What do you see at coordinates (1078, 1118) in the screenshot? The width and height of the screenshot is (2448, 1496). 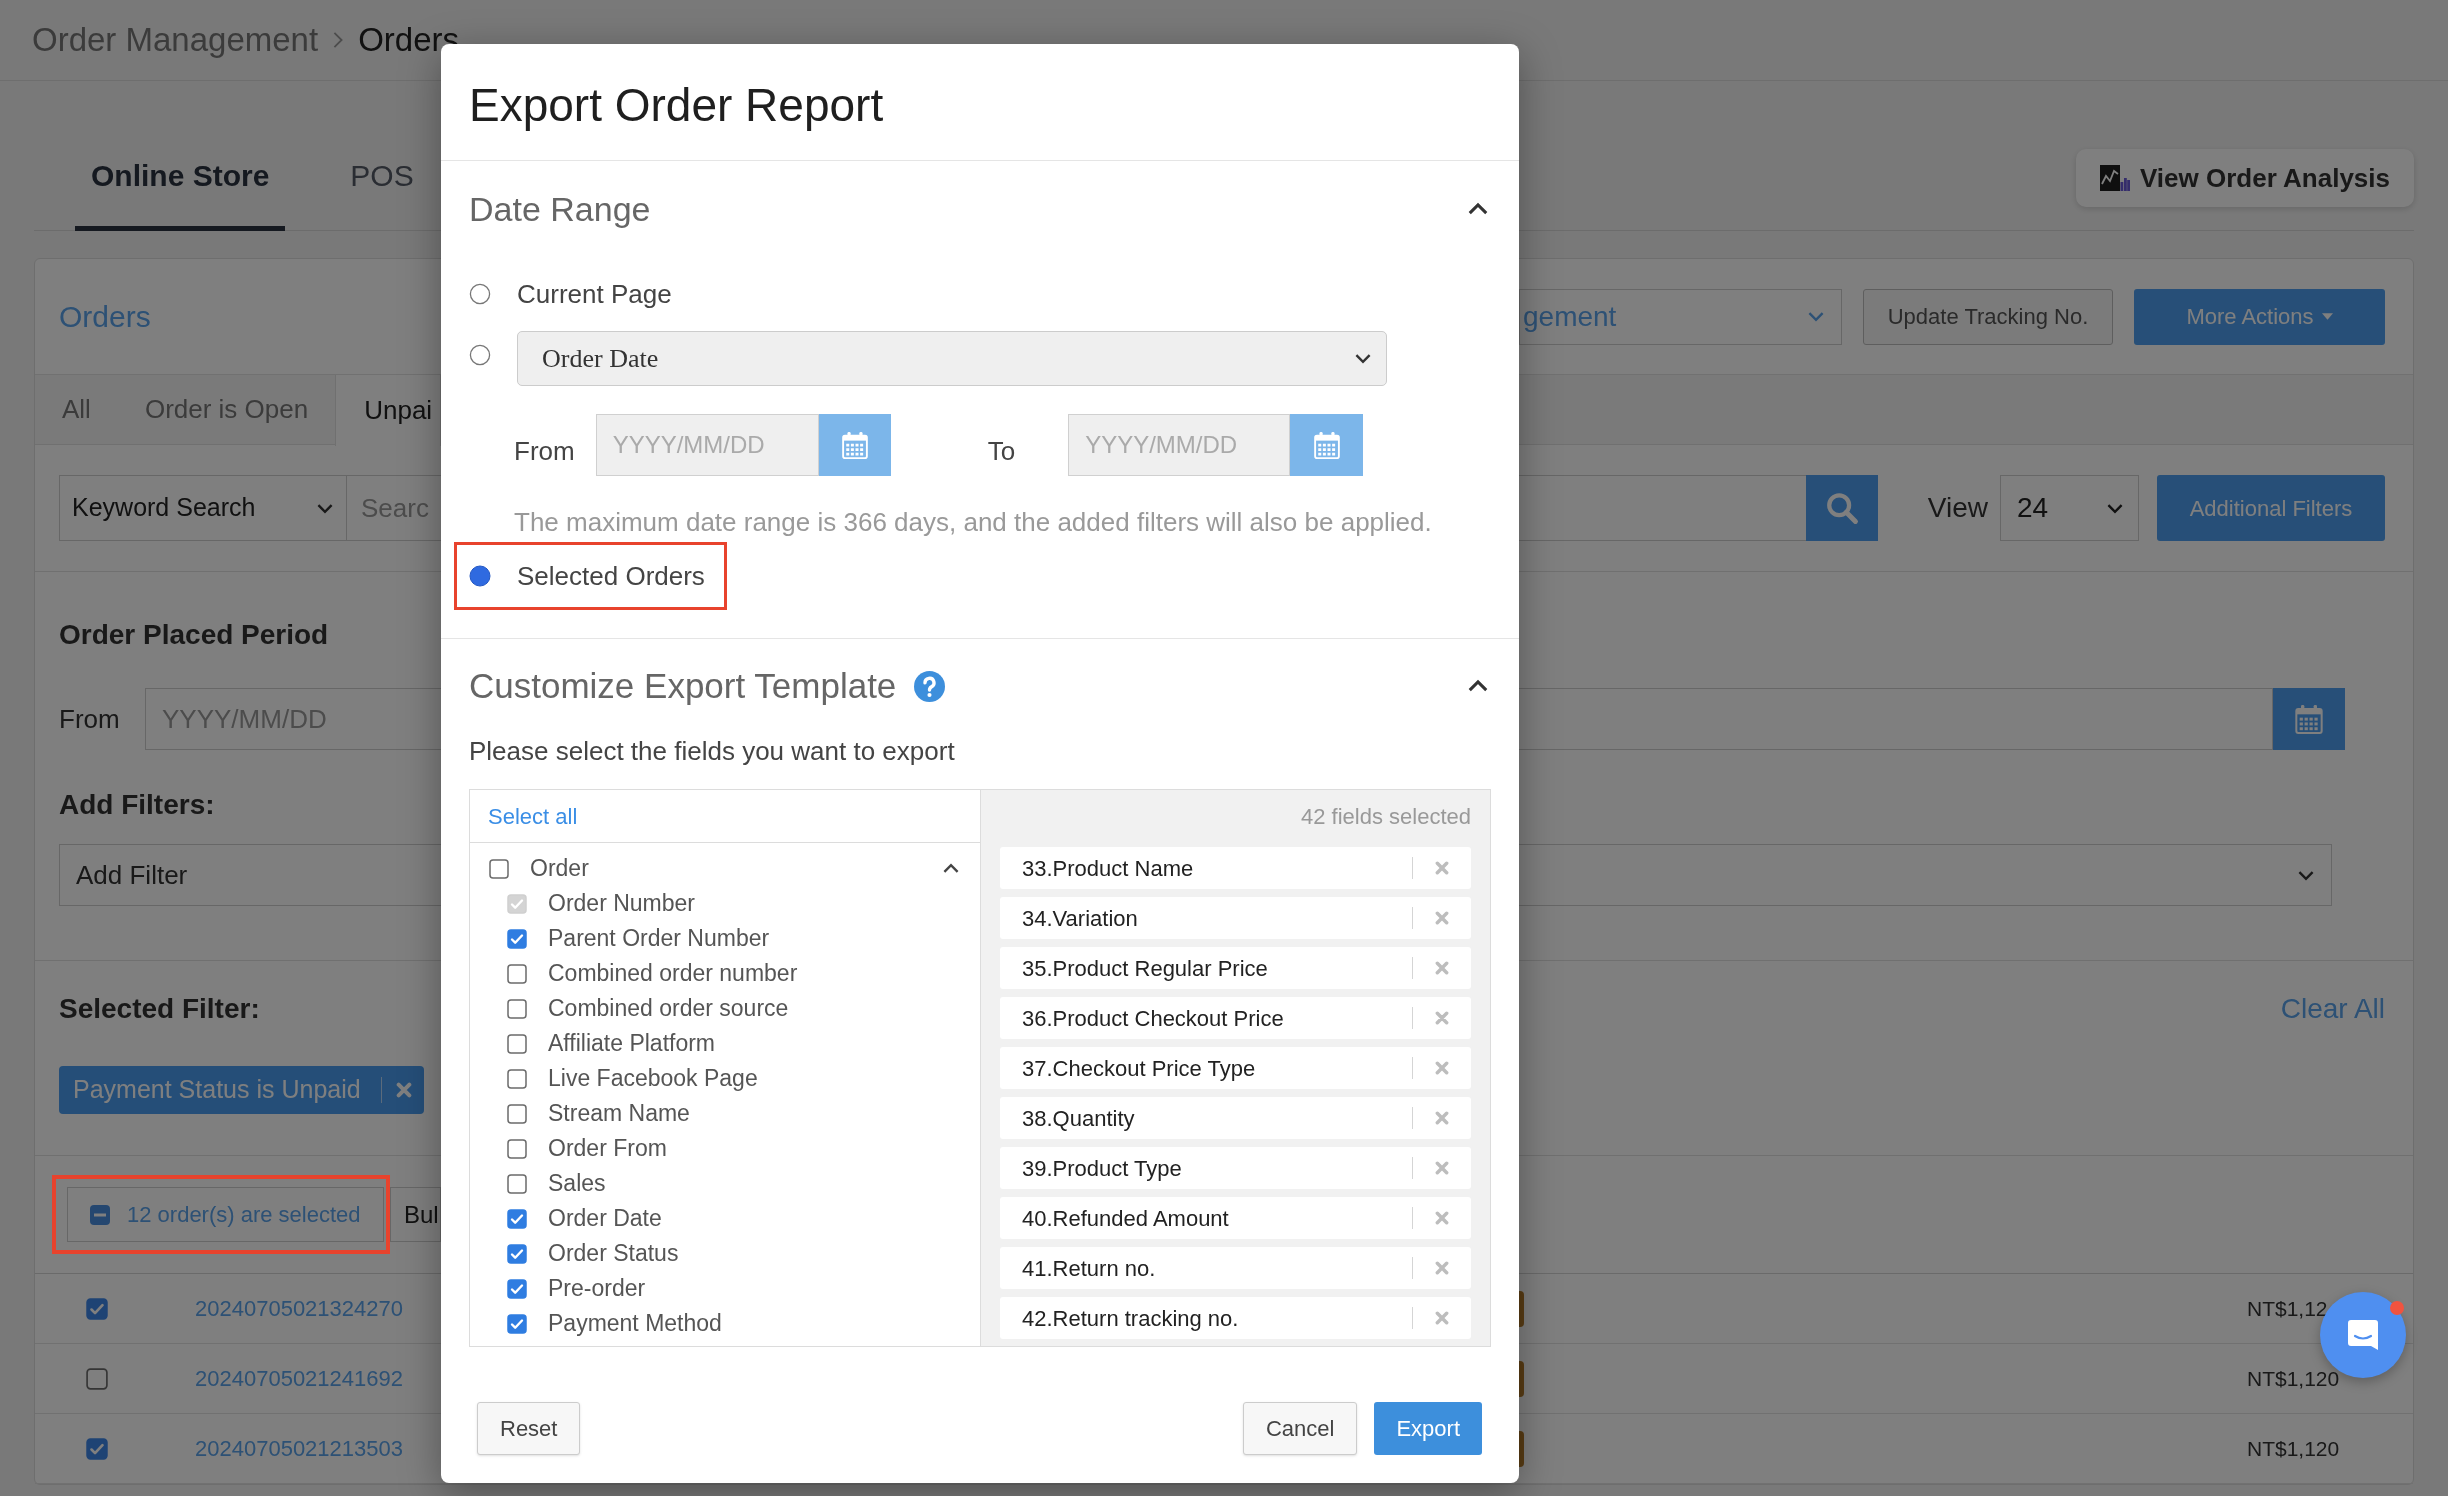 I see `field-label: 38.Quantity` at bounding box center [1078, 1118].